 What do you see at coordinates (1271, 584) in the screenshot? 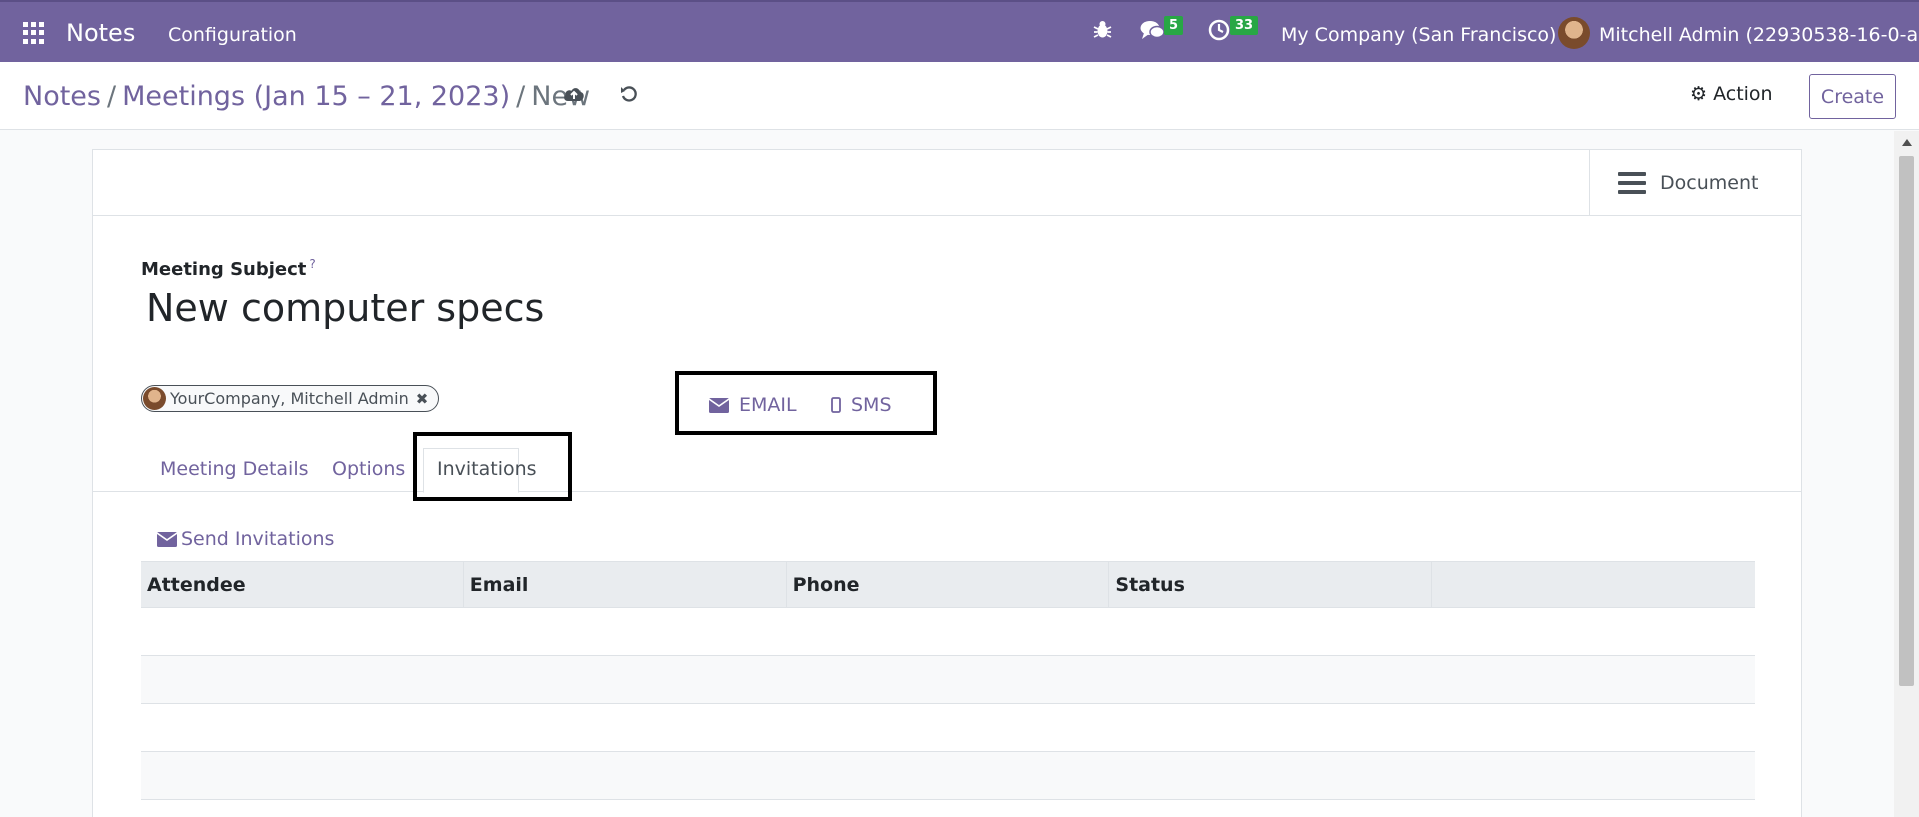
I see `column-header-status: Status` at bounding box center [1271, 584].